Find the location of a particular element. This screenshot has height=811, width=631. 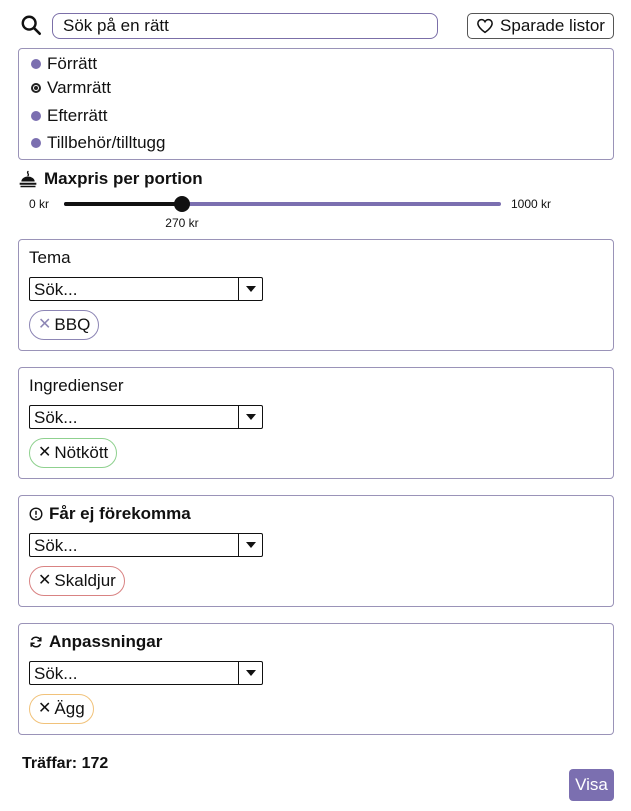

course-label: Efterrätt is located at coordinates (77, 115).